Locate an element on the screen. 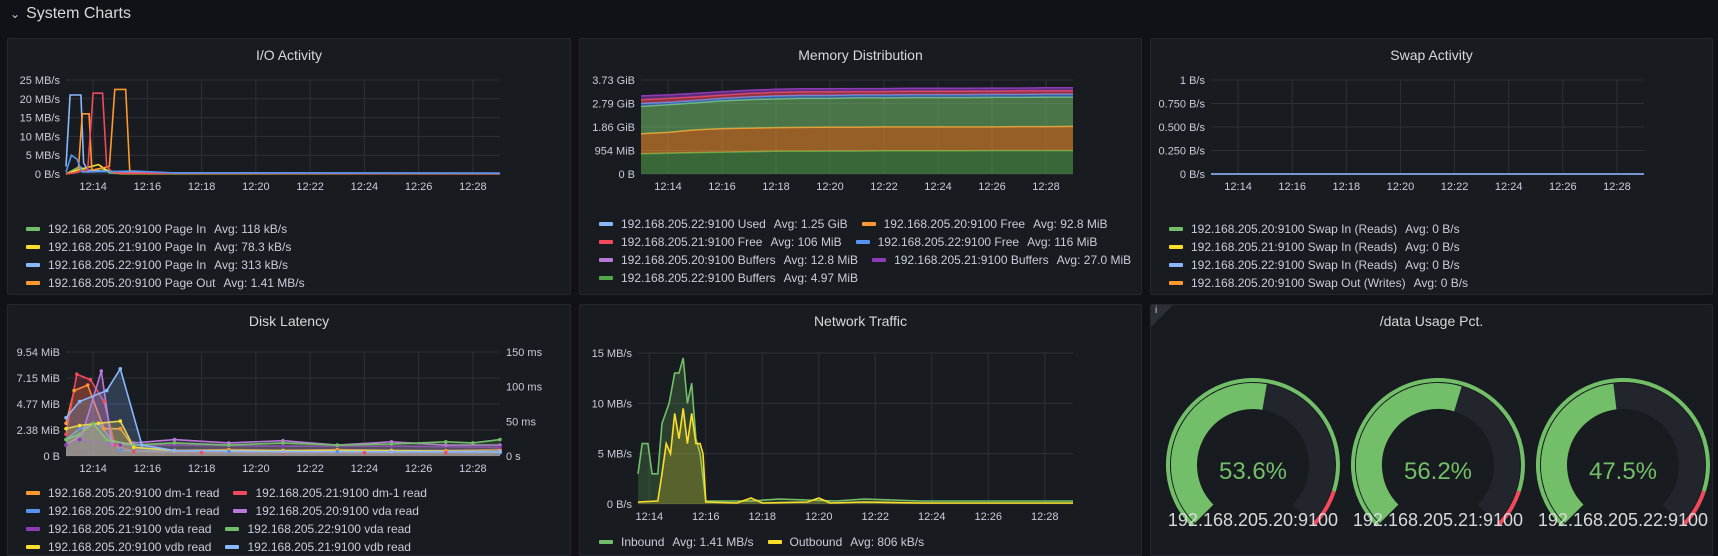 The image size is (1718, 556). y-tick-label: 3.73 GiB is located at coordinates (613, 81).